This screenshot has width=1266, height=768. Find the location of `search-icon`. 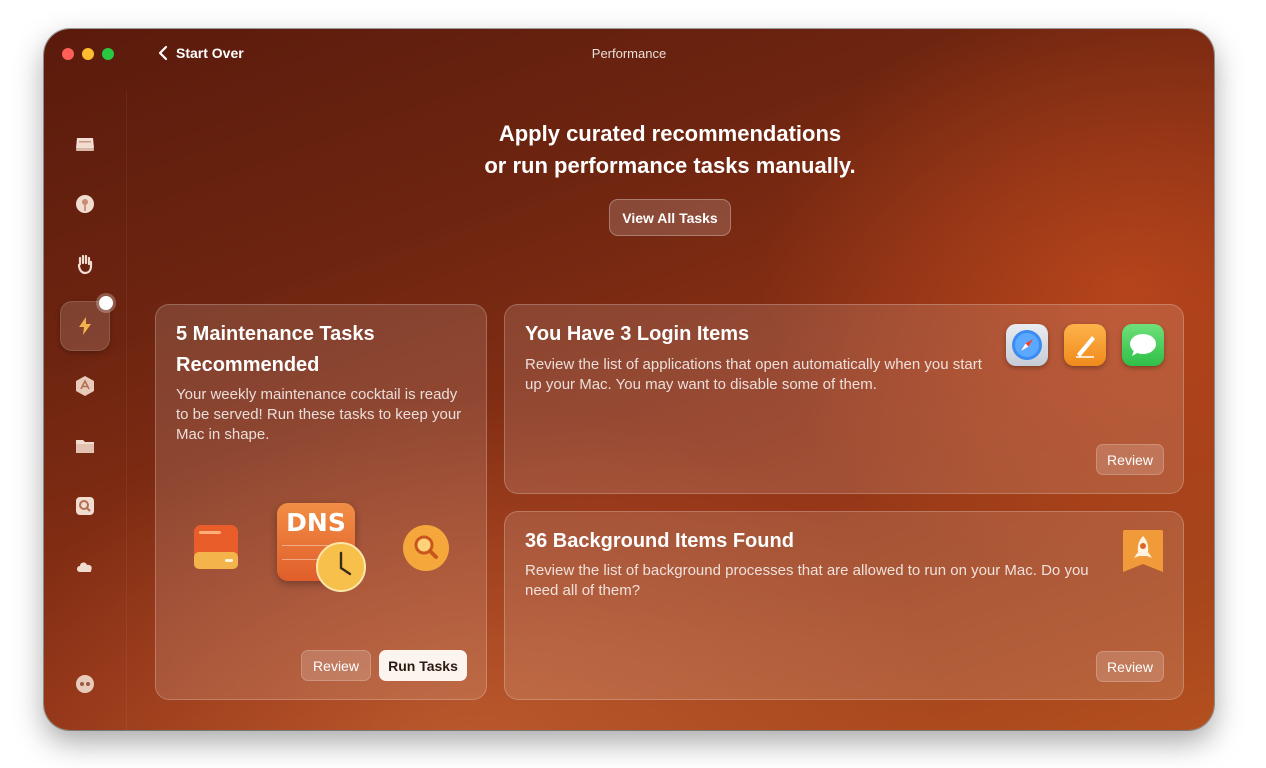

search-icon is located at coordinates (426, 548).